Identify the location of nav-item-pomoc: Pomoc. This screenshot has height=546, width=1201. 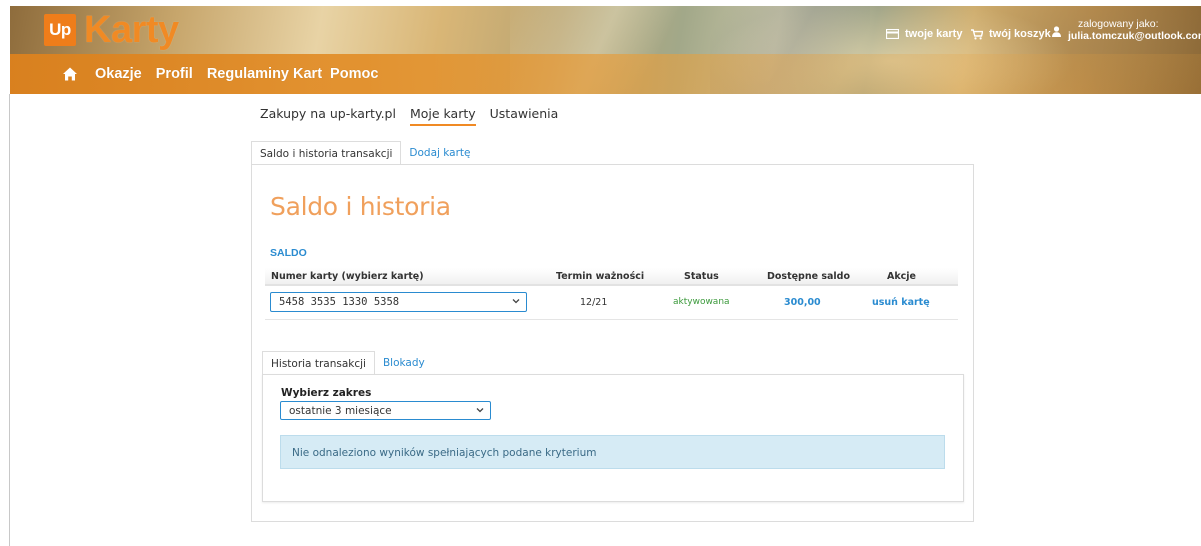
(354, 74).